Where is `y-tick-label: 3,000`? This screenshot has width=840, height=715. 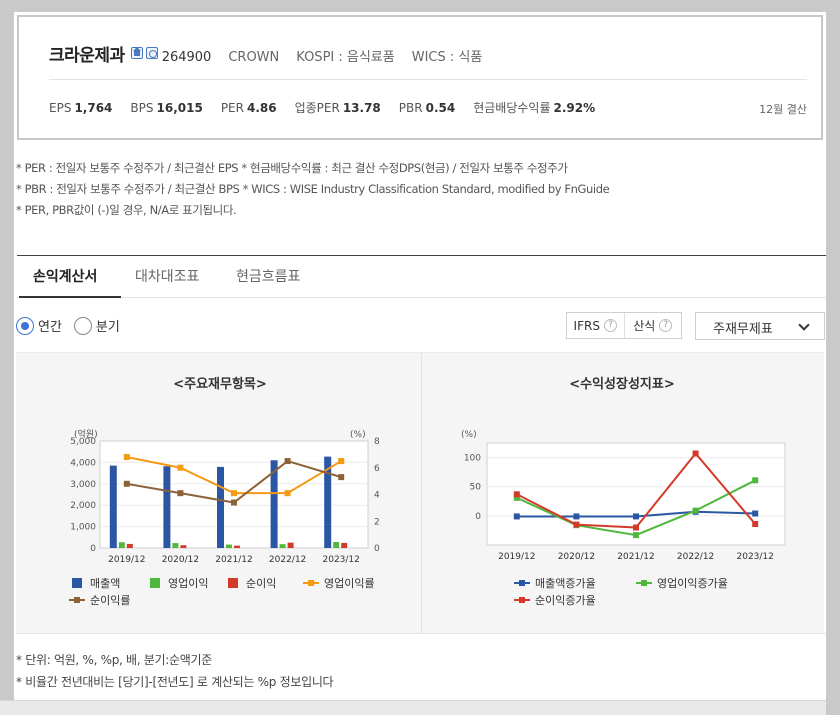 y-tick-label: 3,000 is located at coordinates (83, 485).